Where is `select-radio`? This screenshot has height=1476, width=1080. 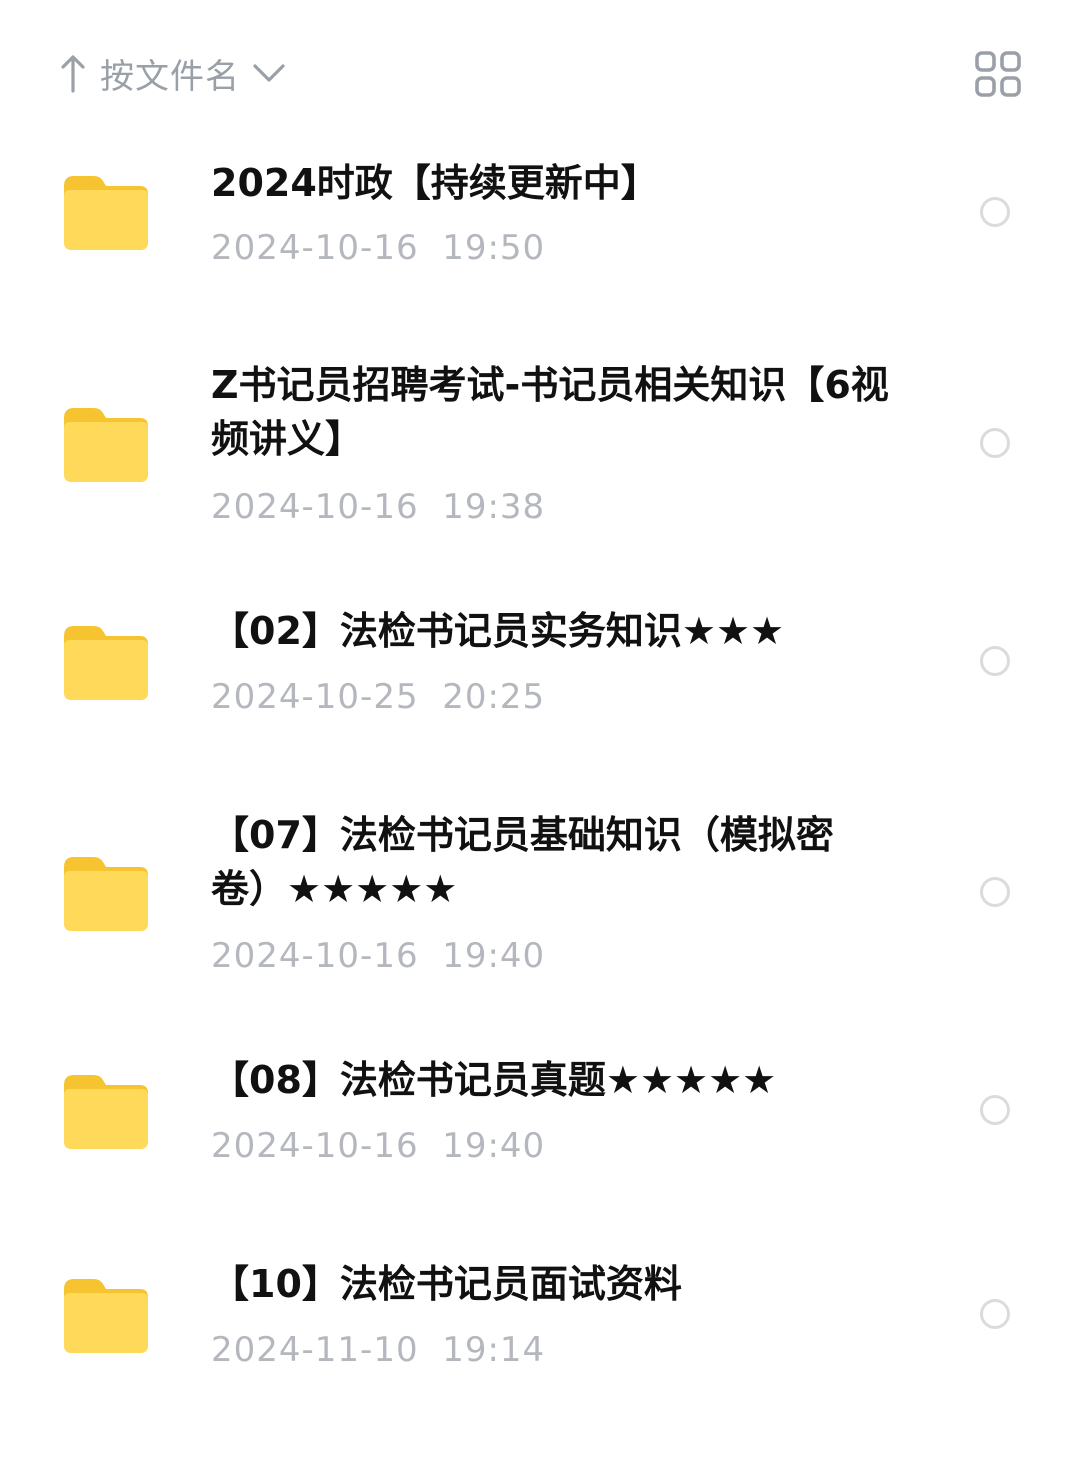
select-radio is located at coordinates (995, 1314).